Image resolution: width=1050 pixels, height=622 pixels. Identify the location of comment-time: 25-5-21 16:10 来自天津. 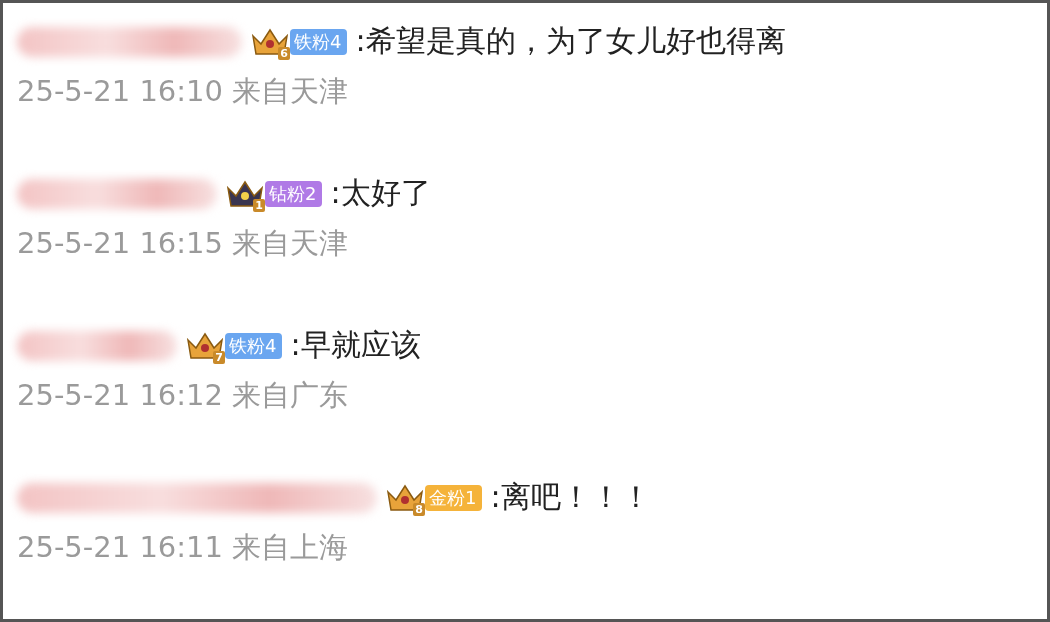
(183, 91).